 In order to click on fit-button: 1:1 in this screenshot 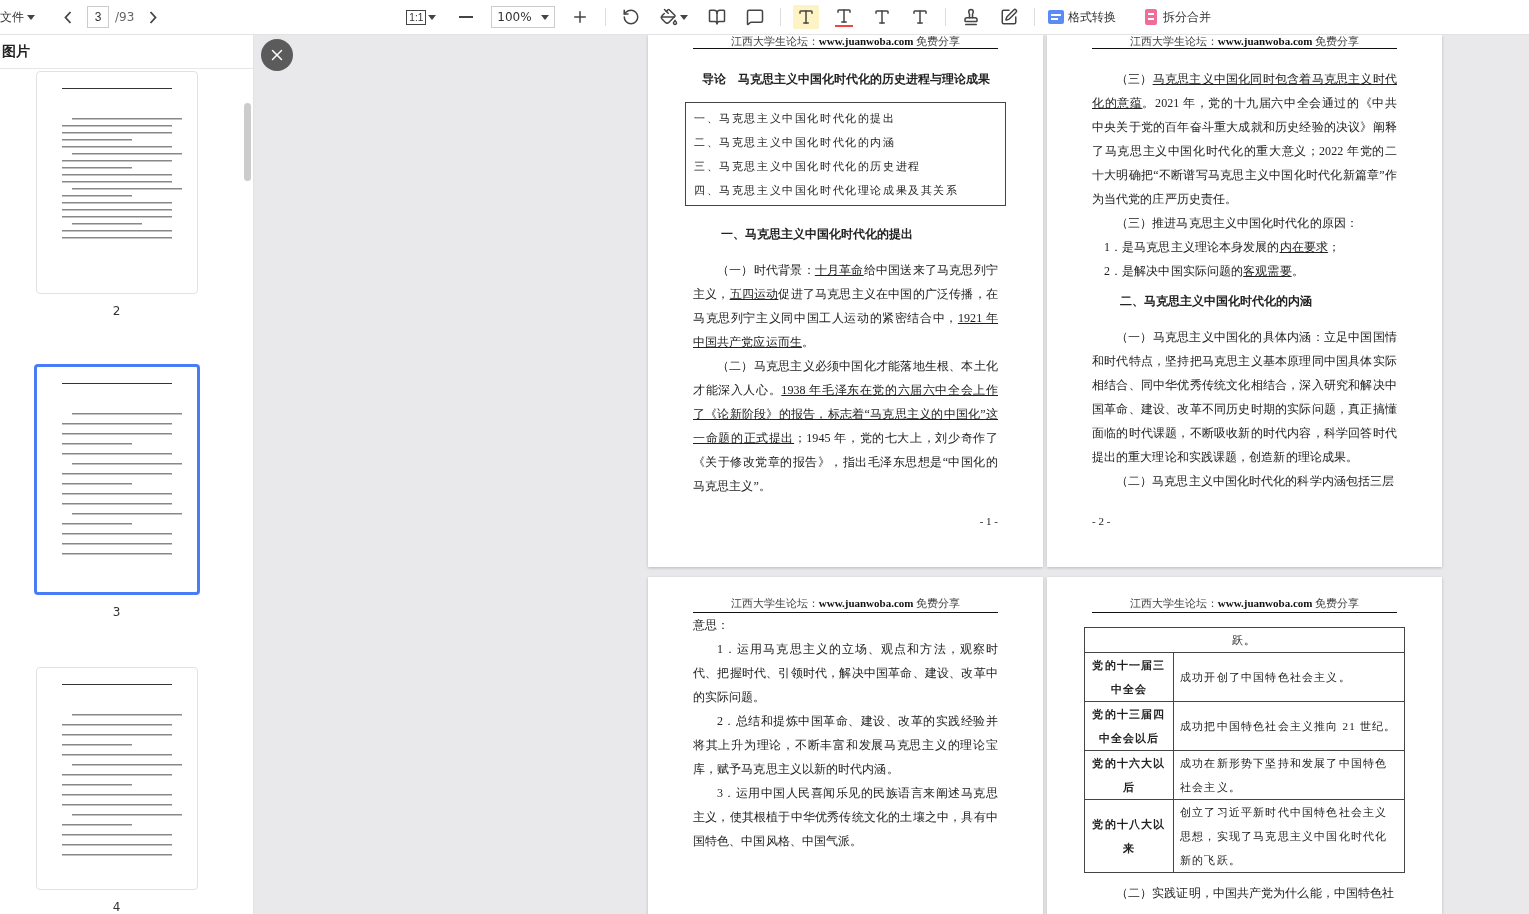, I will do `click(421, 17)`.